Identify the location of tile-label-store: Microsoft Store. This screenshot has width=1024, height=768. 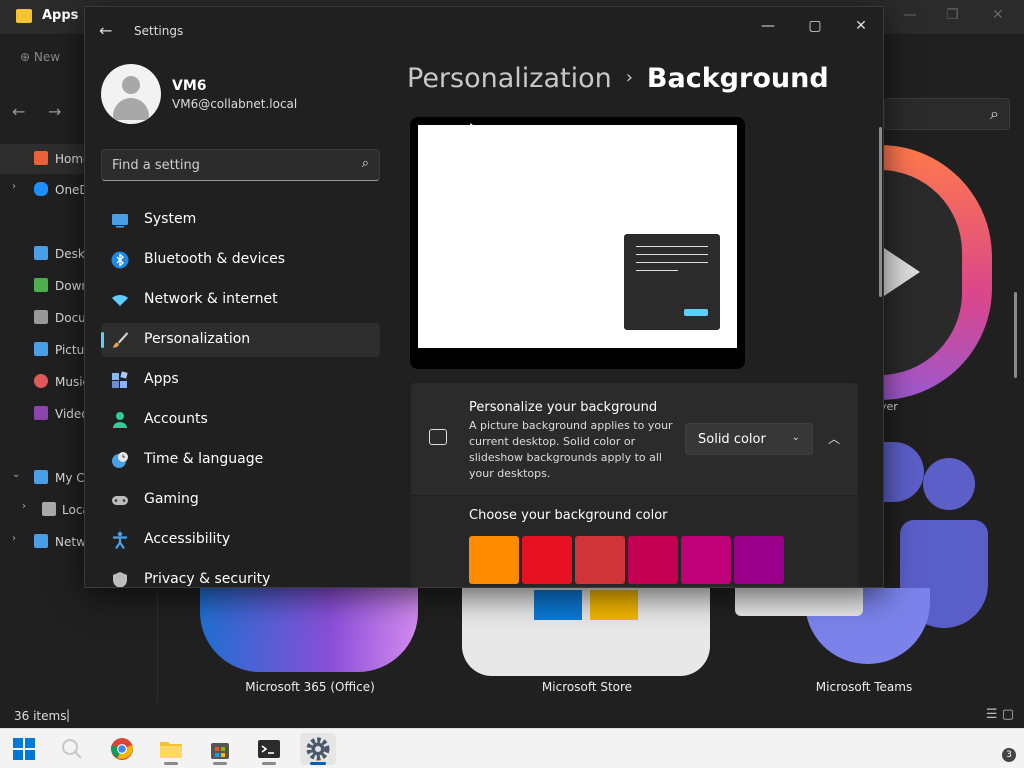
(587, 687).